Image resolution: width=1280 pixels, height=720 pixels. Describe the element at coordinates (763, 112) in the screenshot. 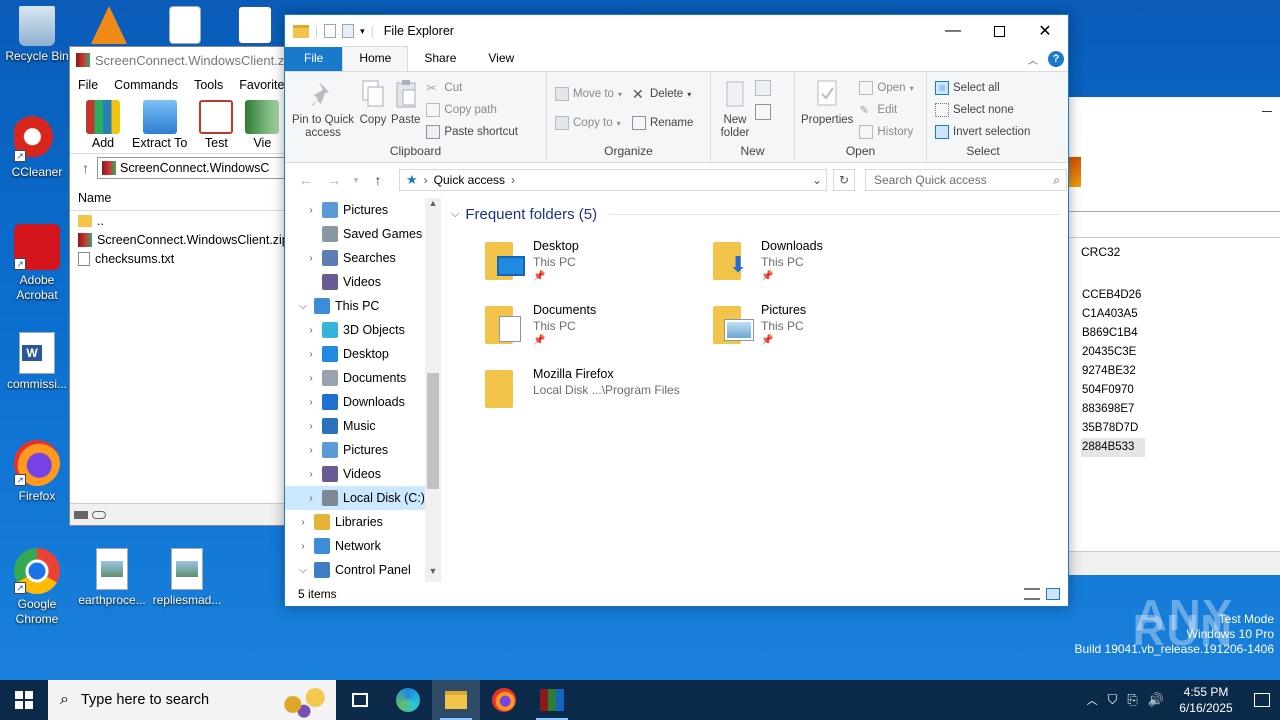

I see `easy-access-icon` at that location.